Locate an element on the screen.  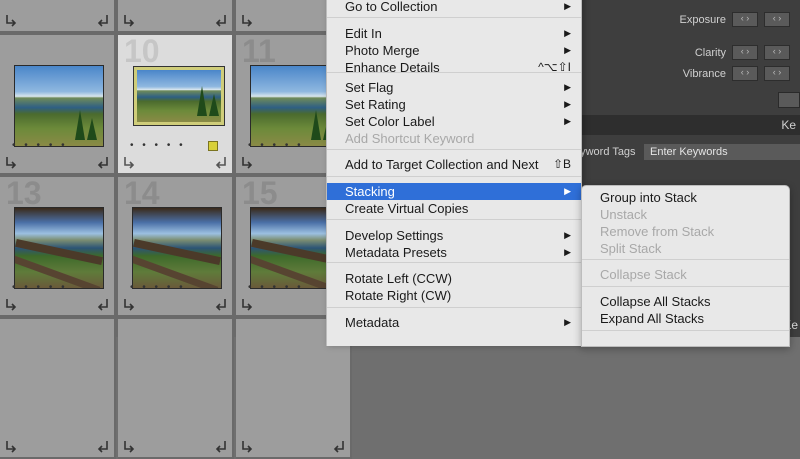
menu-item-label: Add to Target Collection and Next is located at coordinates (442, 164).